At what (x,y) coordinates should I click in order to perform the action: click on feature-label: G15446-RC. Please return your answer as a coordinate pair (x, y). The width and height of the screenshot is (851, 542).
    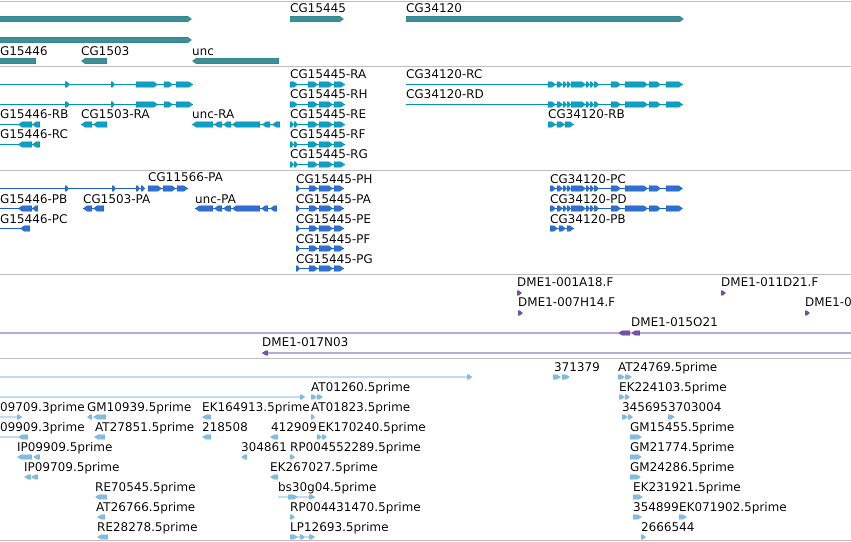
    Looking at the image, I should click on (34, 134).